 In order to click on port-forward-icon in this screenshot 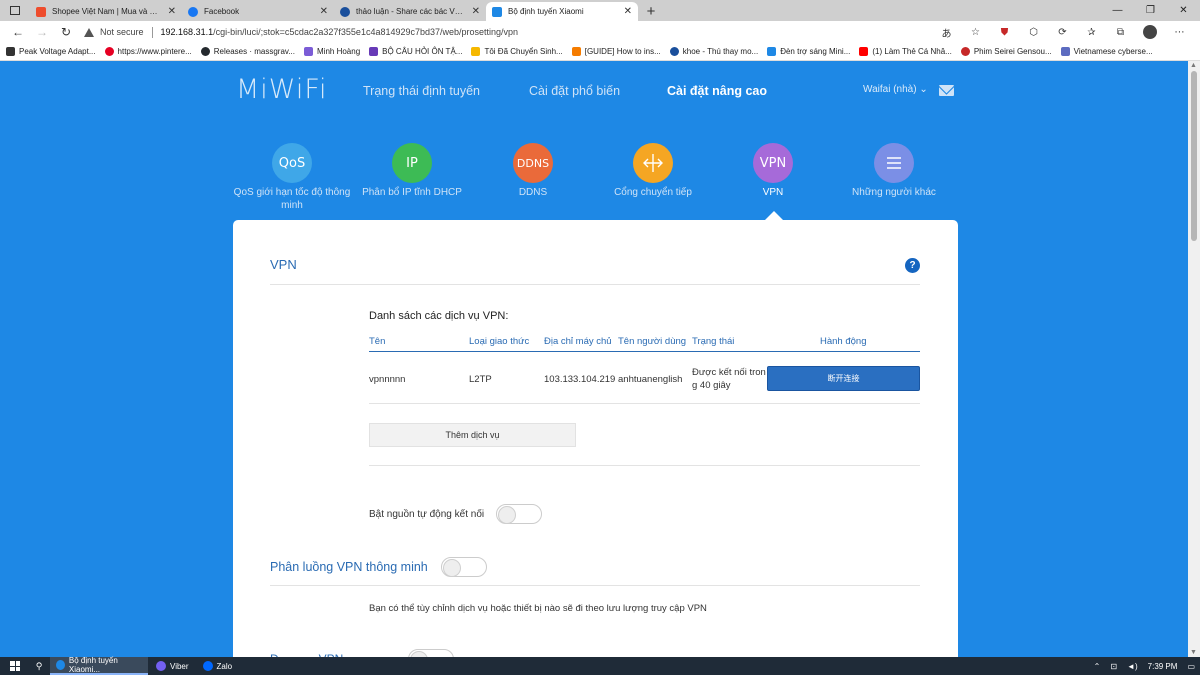, I will do `click(653, 163)`.